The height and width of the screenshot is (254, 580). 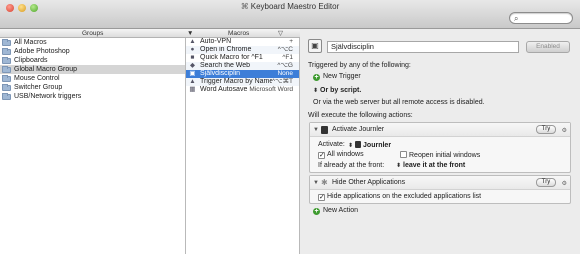 I want to click on hide-apps-icon: ✱, so click(x=324, y=182).